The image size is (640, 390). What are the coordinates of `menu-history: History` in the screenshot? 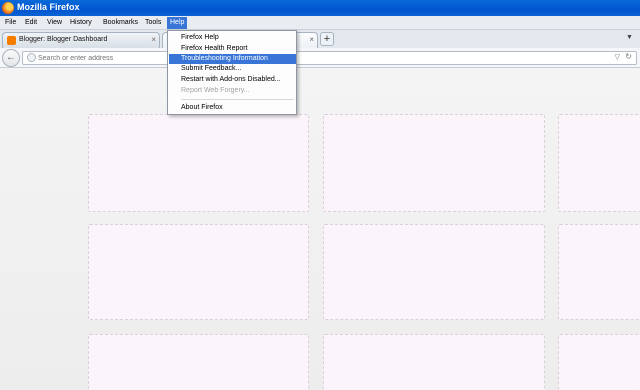 It's located at (81, 23).